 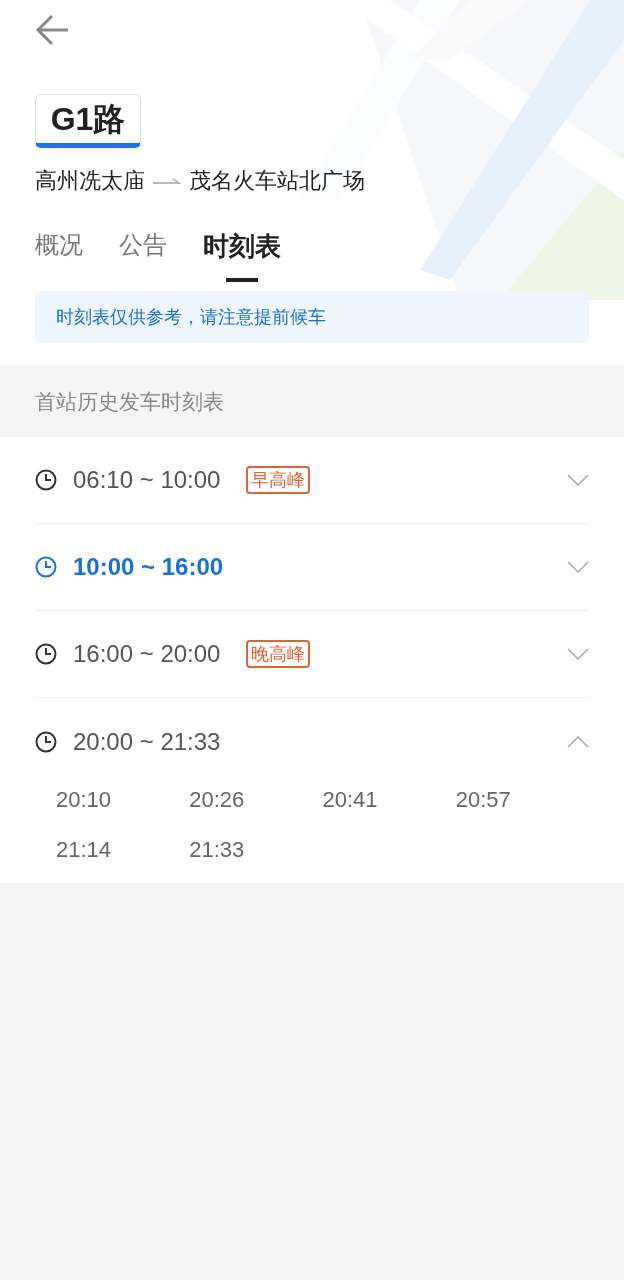 I want to click on end-stop: 茂名火车站北广场, so click(x=277, y=181).